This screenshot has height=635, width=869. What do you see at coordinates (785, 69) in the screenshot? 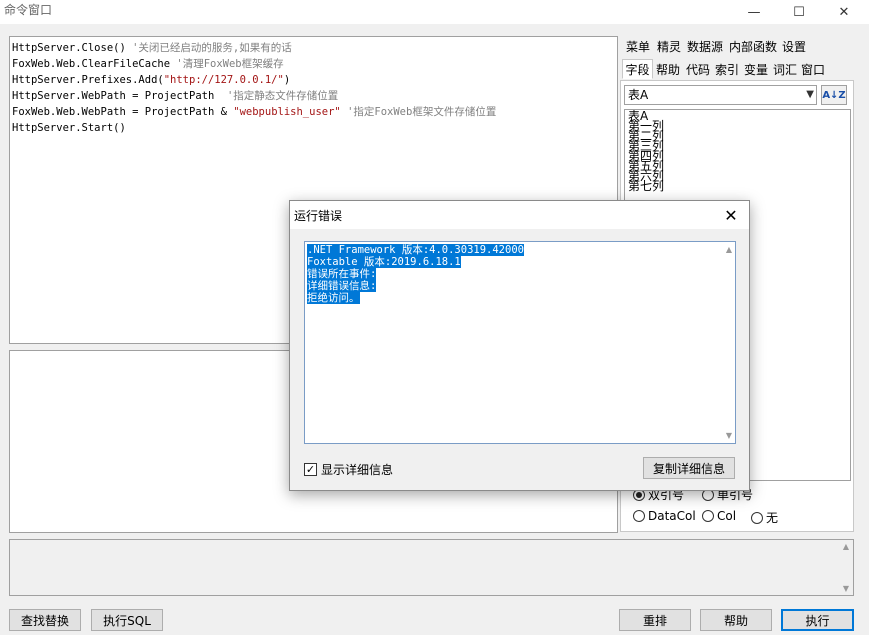
I see `tab-tabrow2-5: 词汇` at bounding box center [785, 69].